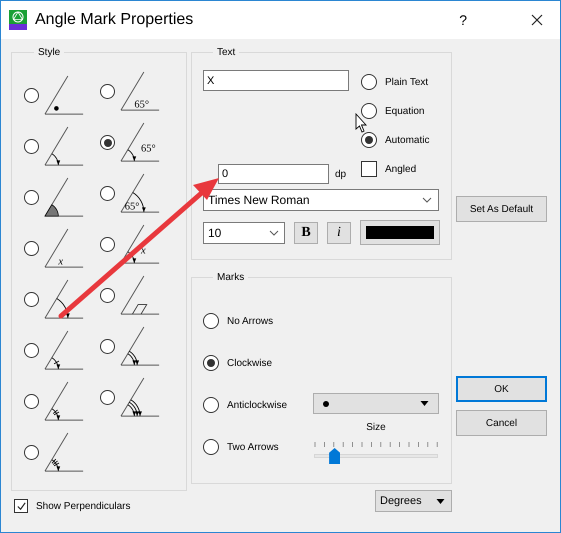 This screenshot has height=533, width=561. What do you see at coordinates (18, 20) in the screenshot?
I see `app-logo-icon` at bounding box center [18, 20].